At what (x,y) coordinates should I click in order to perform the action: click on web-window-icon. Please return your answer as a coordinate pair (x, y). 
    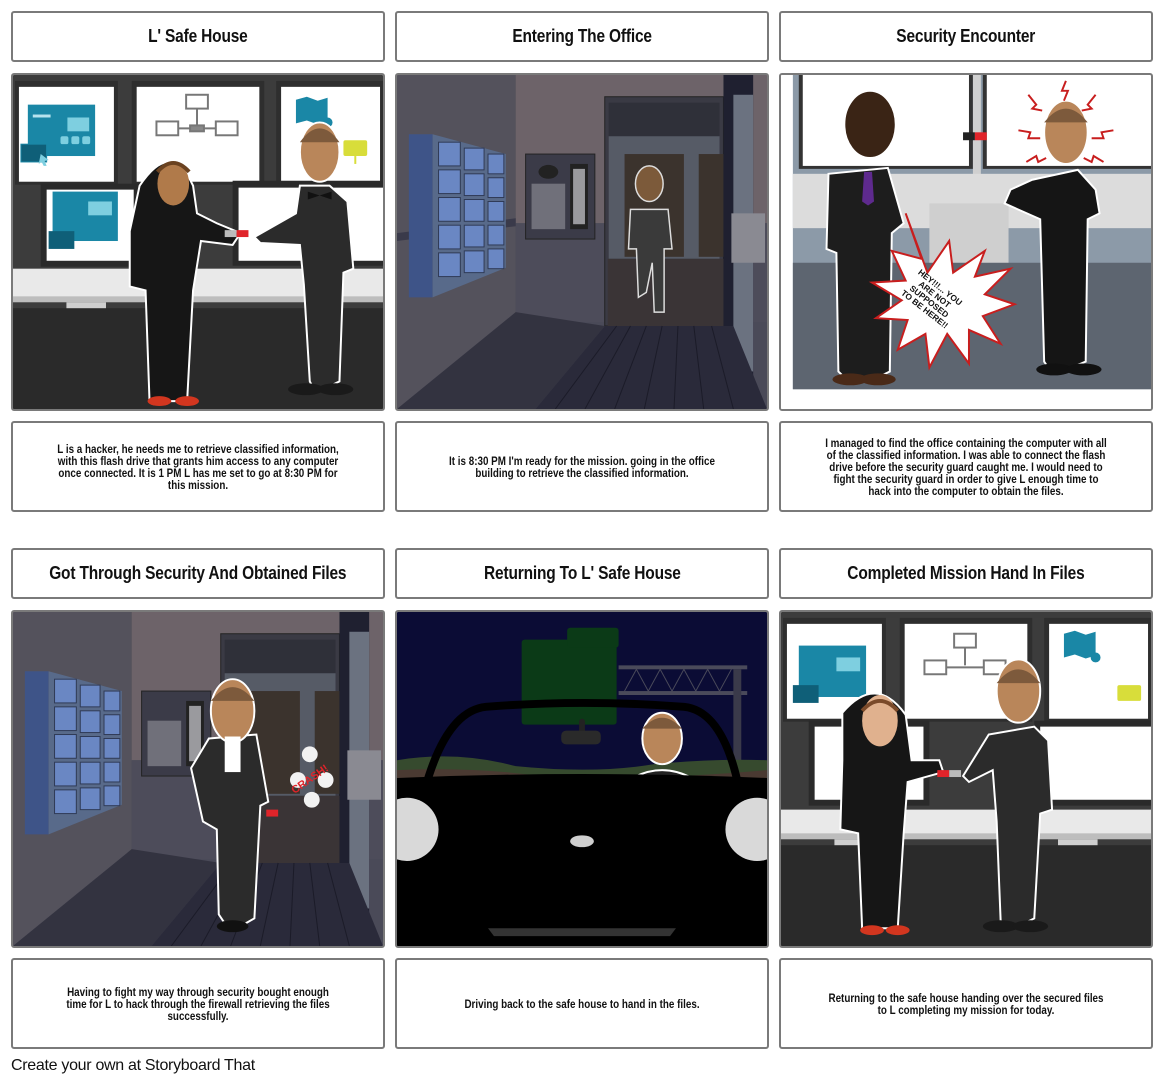
    Looking at the image, I should click on (829, 674).